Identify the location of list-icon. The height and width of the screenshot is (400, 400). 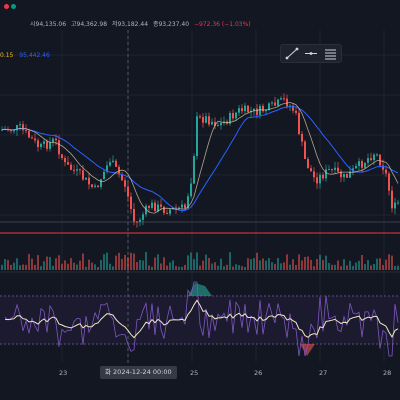
(330, 53).